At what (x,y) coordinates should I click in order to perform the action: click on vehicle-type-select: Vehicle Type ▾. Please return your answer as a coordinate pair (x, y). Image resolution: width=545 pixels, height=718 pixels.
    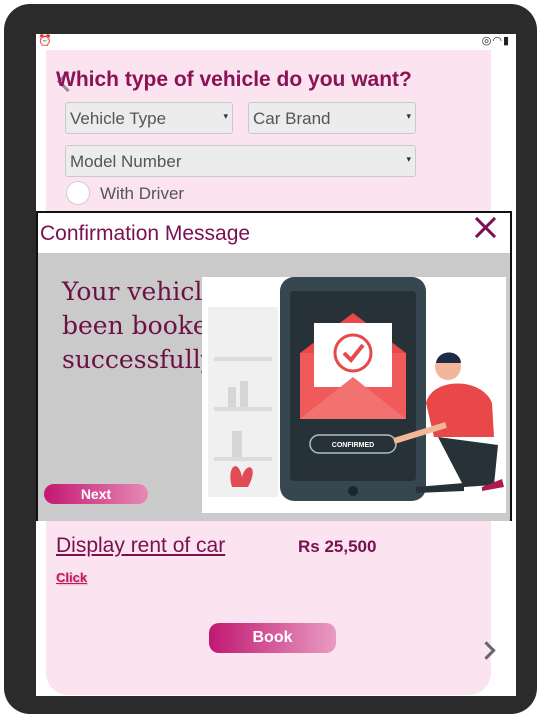
    Looking at the image, I should click on (149, 118).